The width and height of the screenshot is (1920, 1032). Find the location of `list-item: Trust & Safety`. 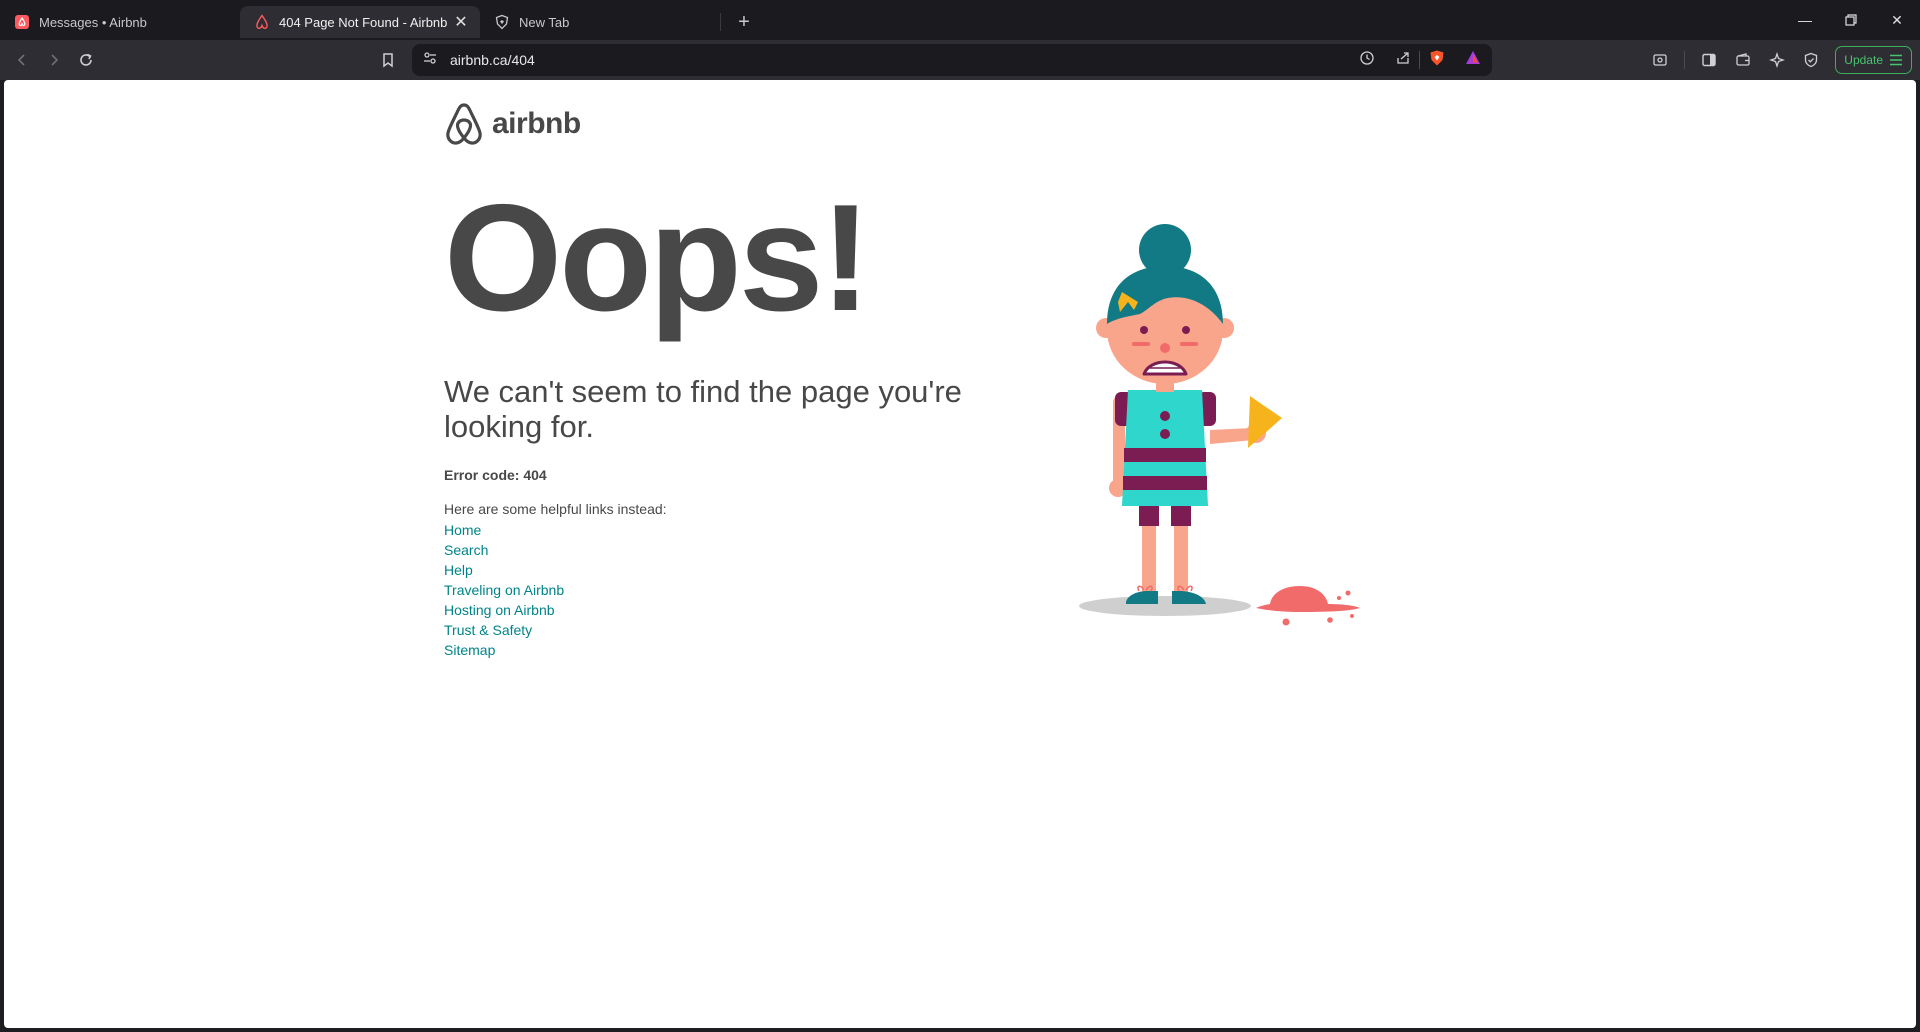

list-item: Trust & Safety is located at coordinates (504, 630).